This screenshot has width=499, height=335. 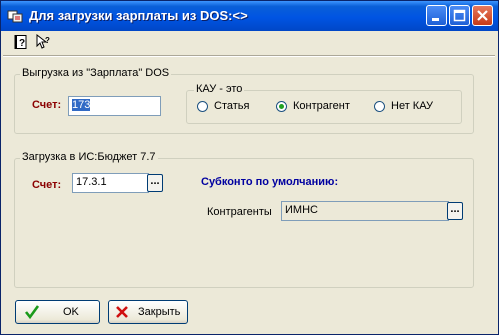 What do you see at coordinates (148, 312) in the screenshot?
I see `close-button: Закрыть` at bounding box center [148, 312].